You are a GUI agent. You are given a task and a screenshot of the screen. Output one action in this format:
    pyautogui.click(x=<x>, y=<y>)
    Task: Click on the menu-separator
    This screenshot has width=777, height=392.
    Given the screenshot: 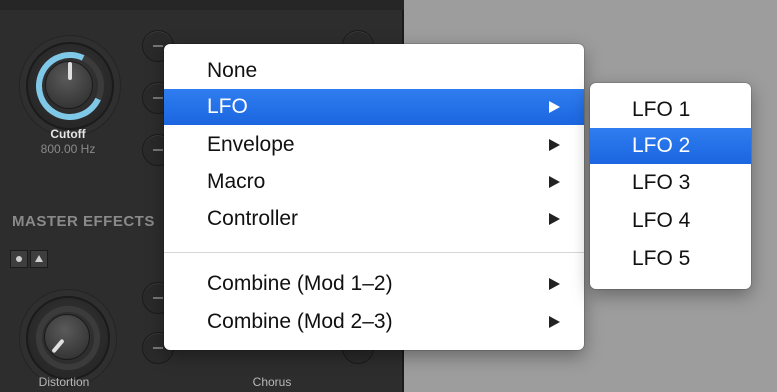 What is the action you would take?
    pyautogui.click(x=374, y=252)
    